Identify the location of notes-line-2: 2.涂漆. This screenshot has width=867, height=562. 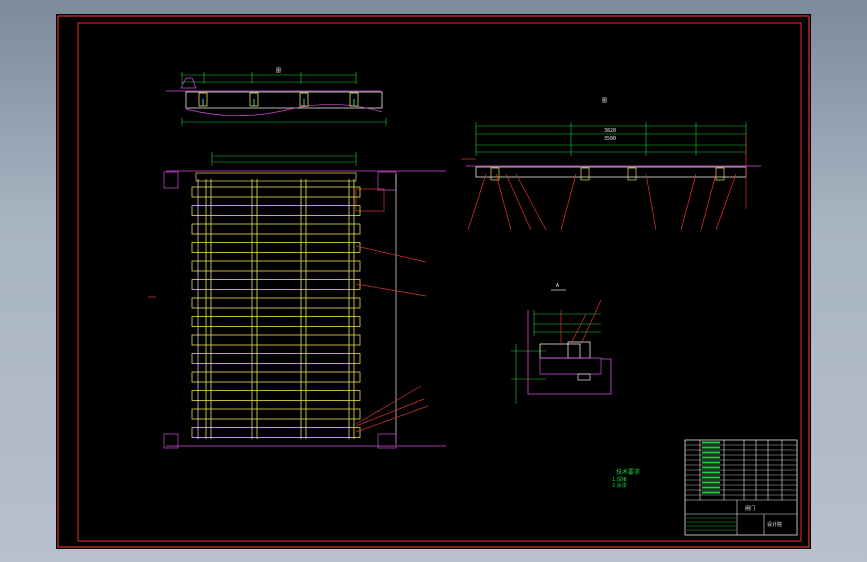
(619, 485).